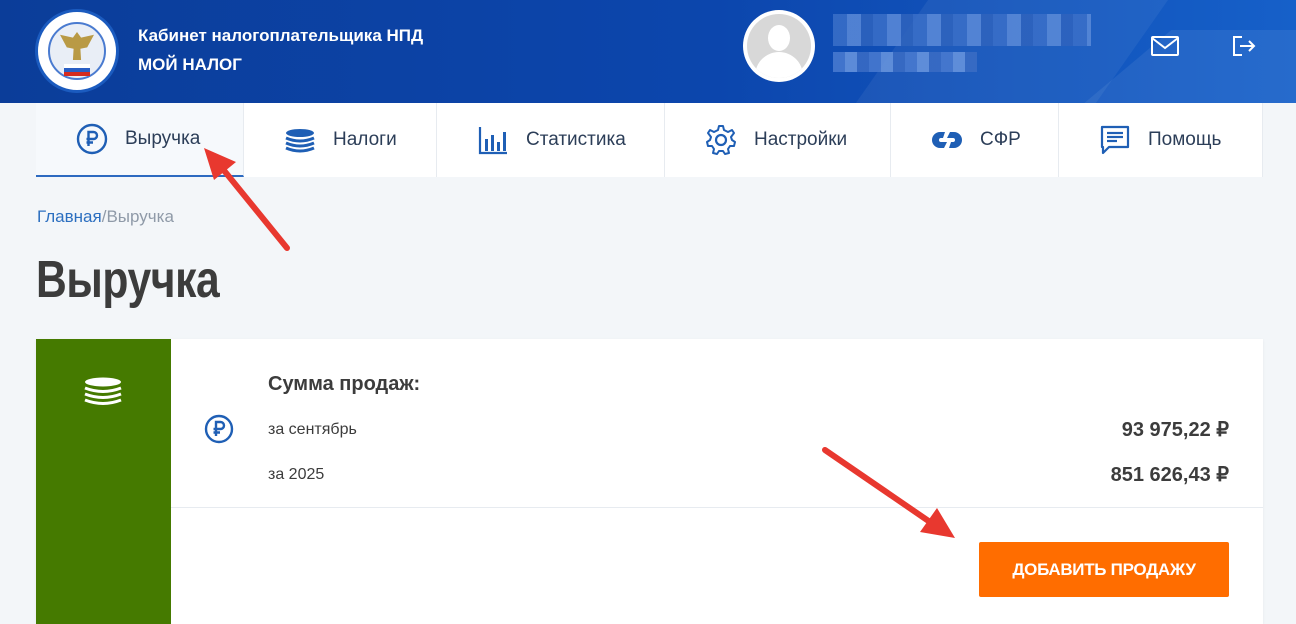 Image resolution: width=1296 pixels, height=624 pixels. I want to click on nav-item-revenue: Выручка, so click(140, 140).